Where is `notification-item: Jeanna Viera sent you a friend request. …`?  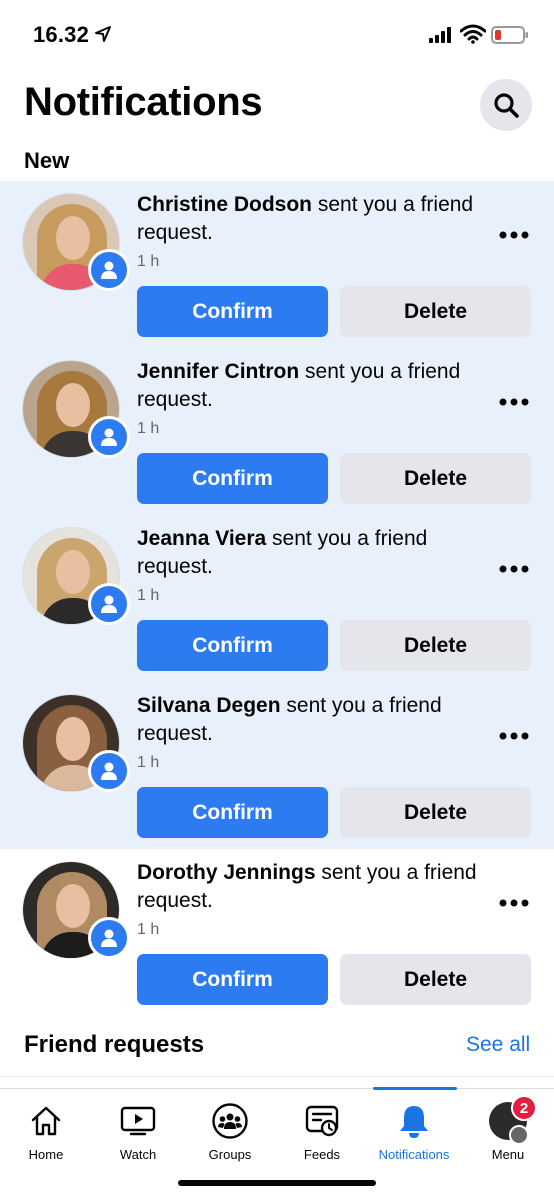 notification-item: Jeanna Viera sent you a friend request. … is located at coordinates (277, 598).